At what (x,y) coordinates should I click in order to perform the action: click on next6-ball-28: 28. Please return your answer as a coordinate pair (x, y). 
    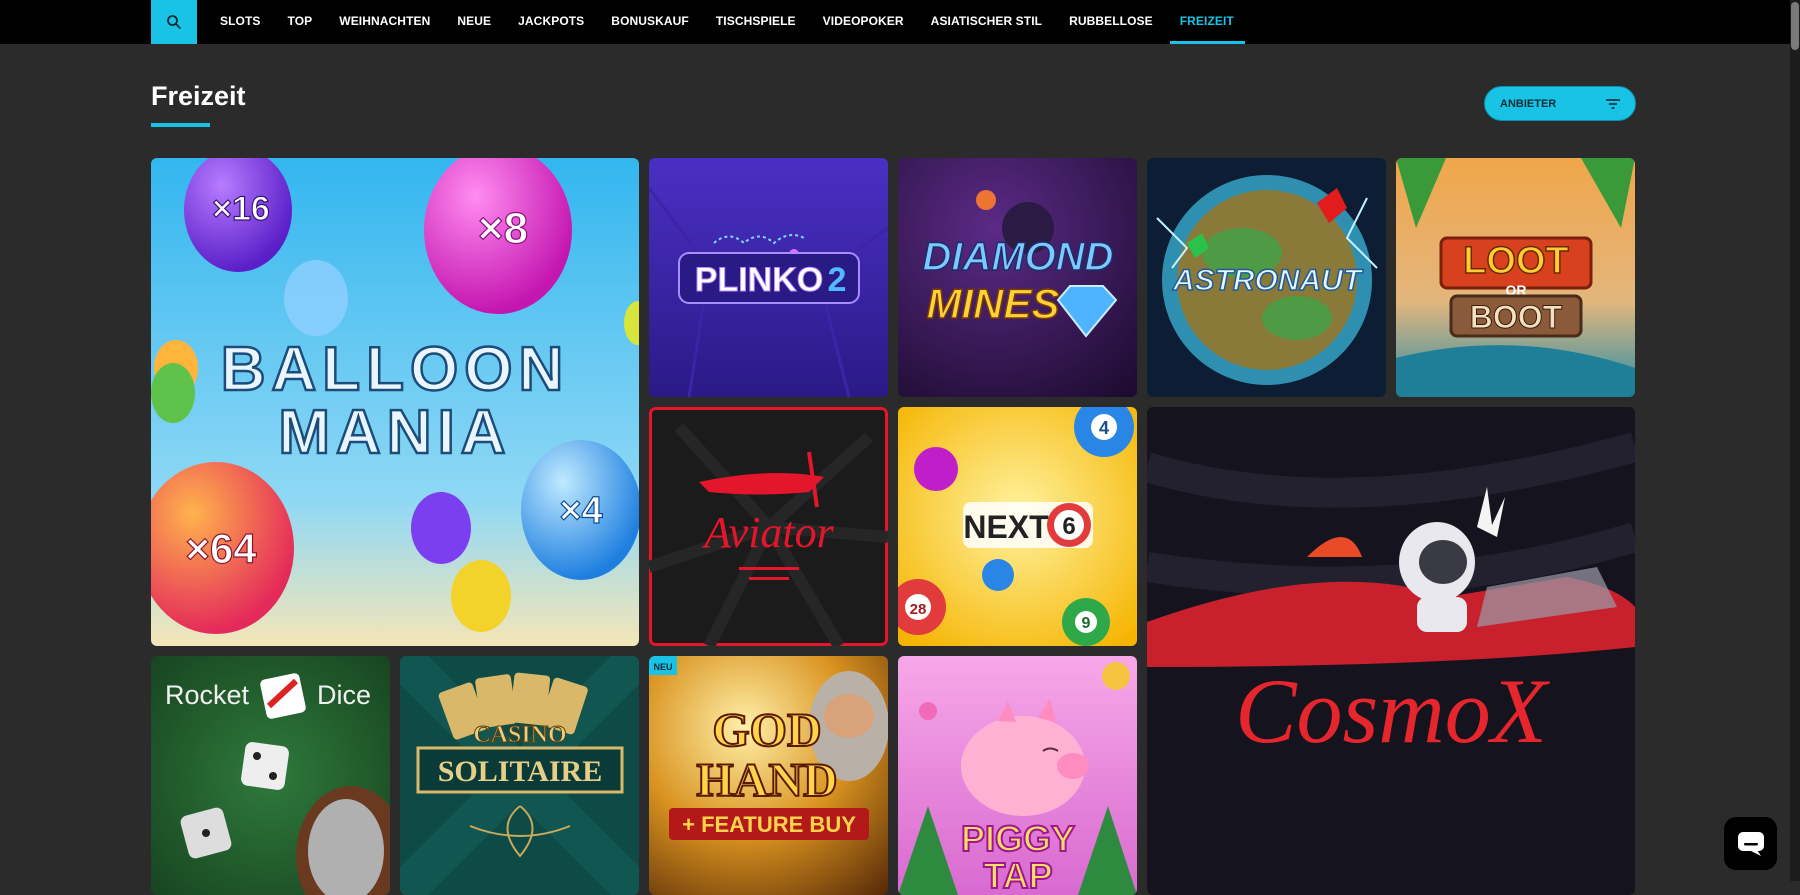
    Looking at the image, I should click on (918, 609).